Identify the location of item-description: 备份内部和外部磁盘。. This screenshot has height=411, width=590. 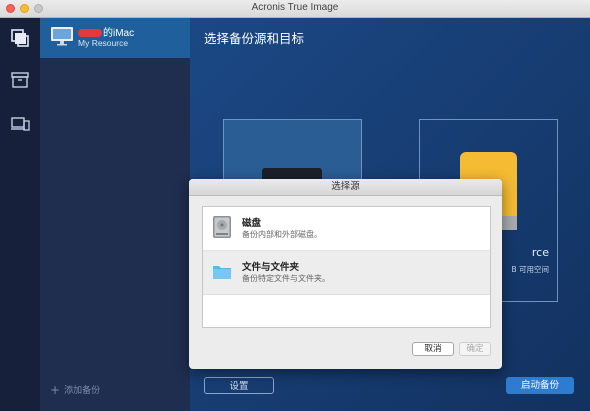
(282, 234).